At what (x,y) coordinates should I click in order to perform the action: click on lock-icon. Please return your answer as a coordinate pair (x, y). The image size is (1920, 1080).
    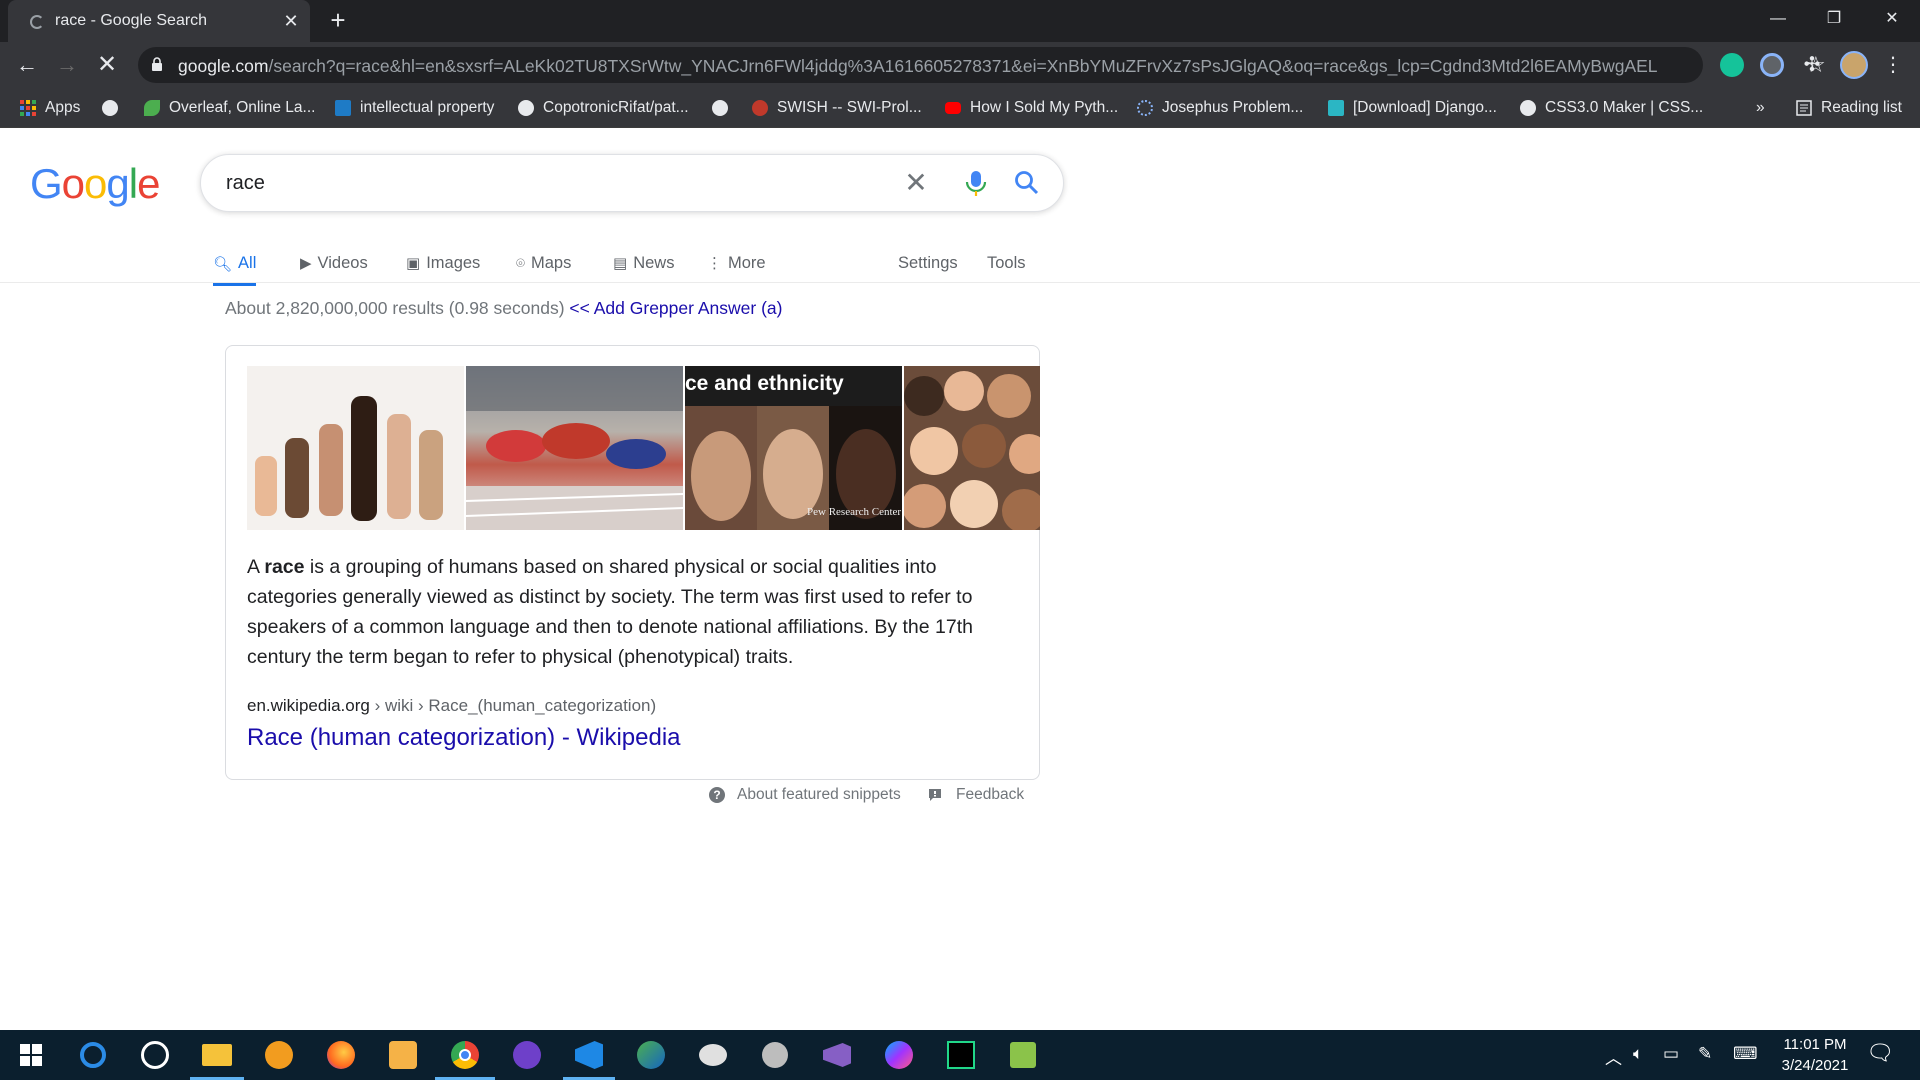
    Looking at the image, I should click on (157, 64).